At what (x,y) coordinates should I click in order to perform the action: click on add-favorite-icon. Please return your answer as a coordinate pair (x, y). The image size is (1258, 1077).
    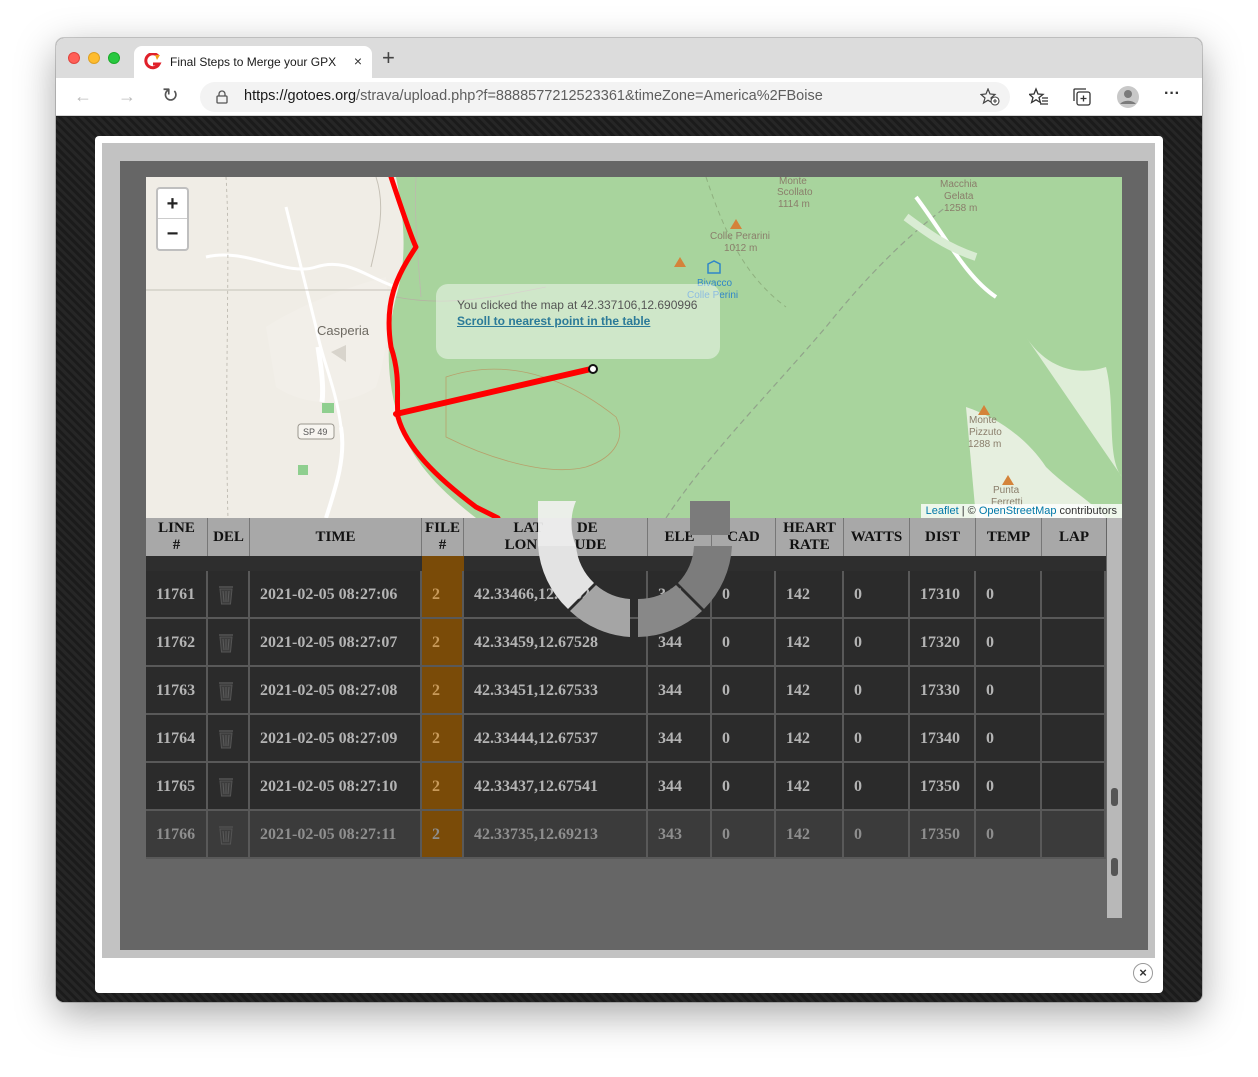
    Looking at the image, I should click on (990, 97).